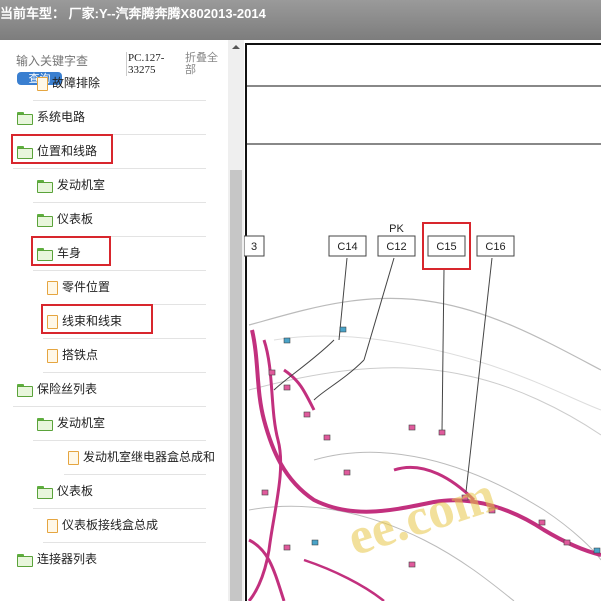 The image size is (601, 601). I want to click on connector-label: C15, so click(446, 247).